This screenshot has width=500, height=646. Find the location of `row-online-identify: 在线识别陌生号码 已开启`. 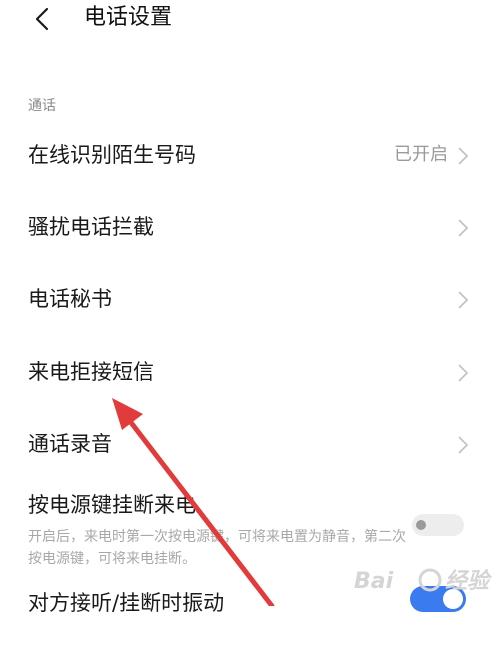

row-online-identify: 在线识别陌生号码 已开启 is located at coordinates (250, 156).